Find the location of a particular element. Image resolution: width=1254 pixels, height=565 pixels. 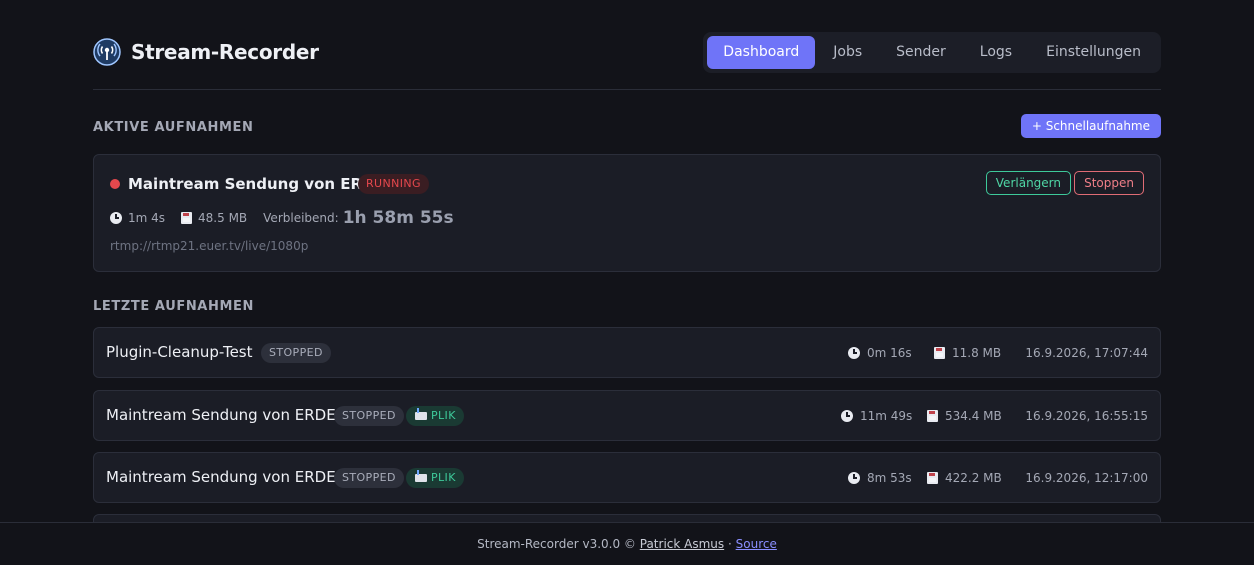

extend-button: Verlängern is located at coordinates (1028, 183).